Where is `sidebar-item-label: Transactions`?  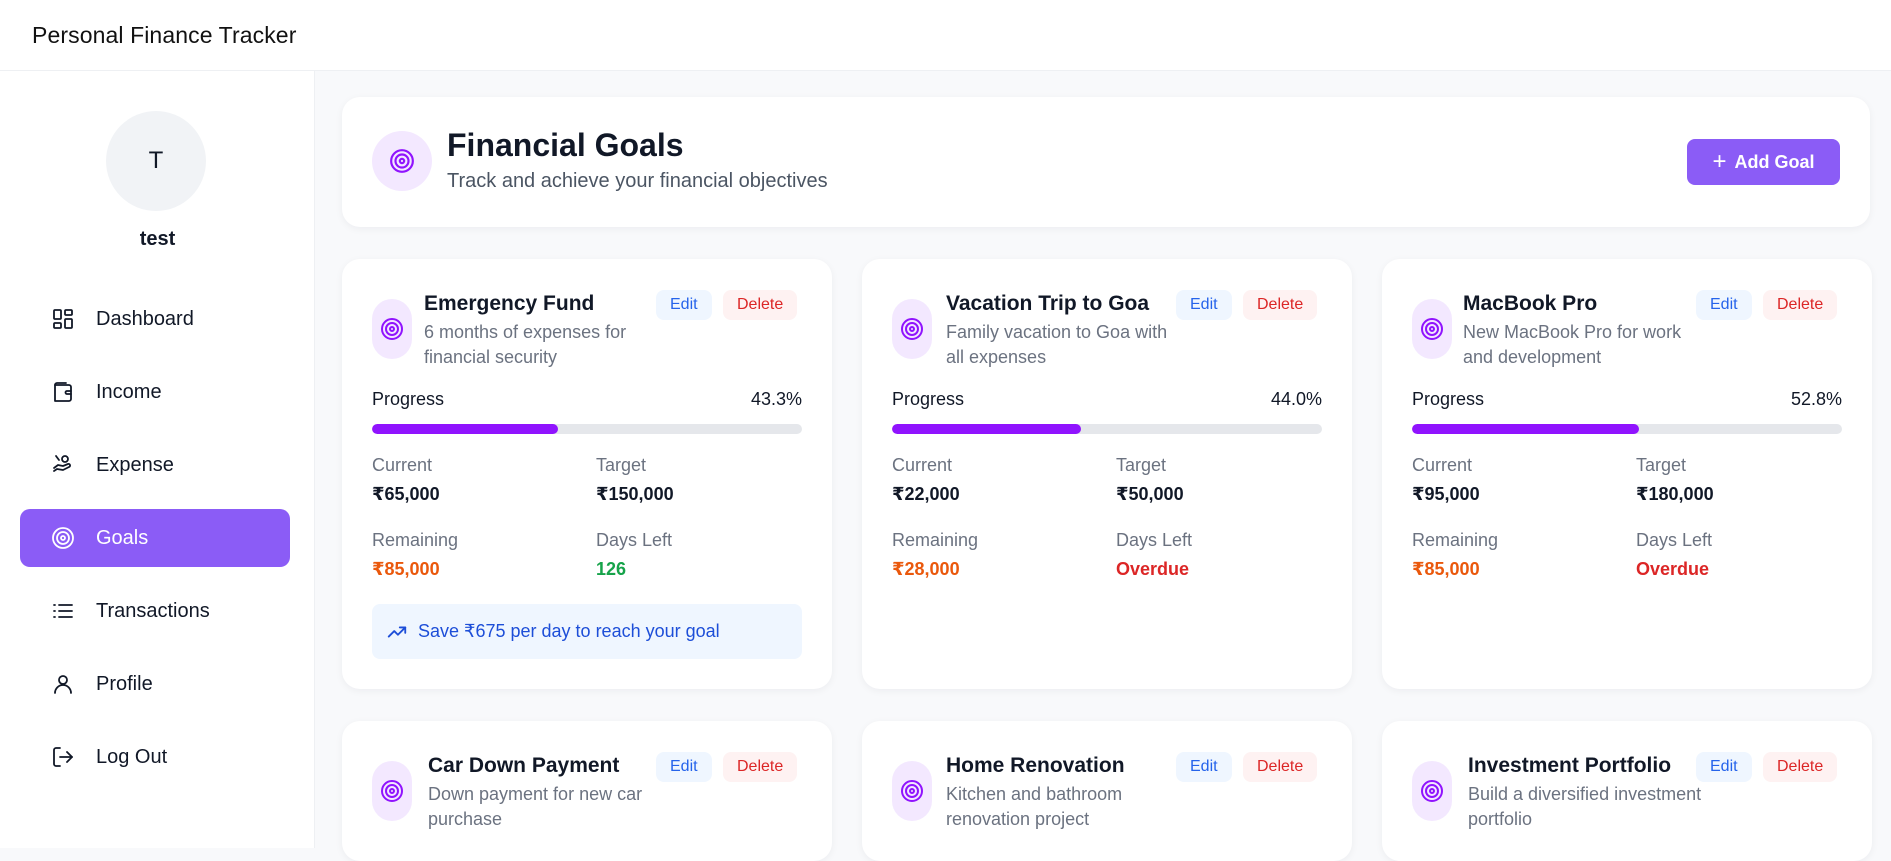 sidebar-item-label: Transactions is located at coordinates (153, 610).